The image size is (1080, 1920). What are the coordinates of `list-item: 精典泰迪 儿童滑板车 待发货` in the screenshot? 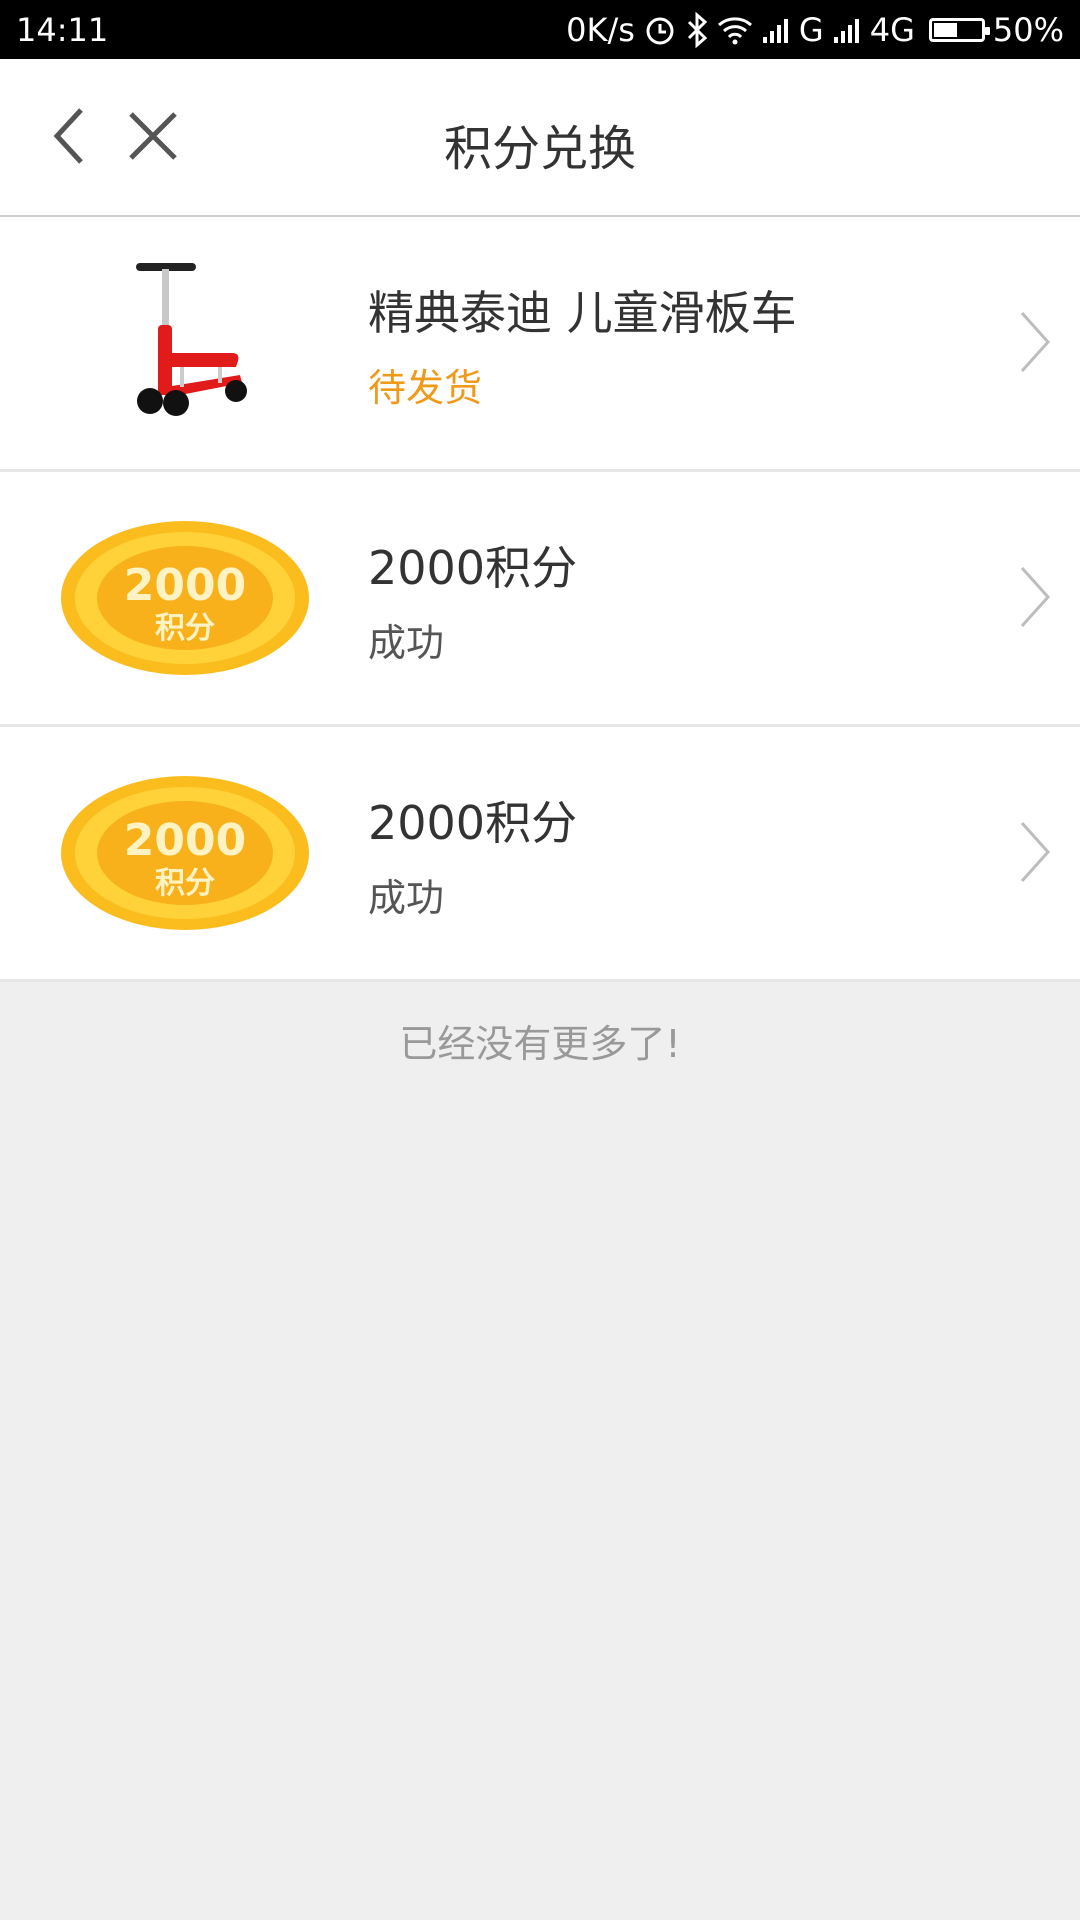 It's located at (540, 344).